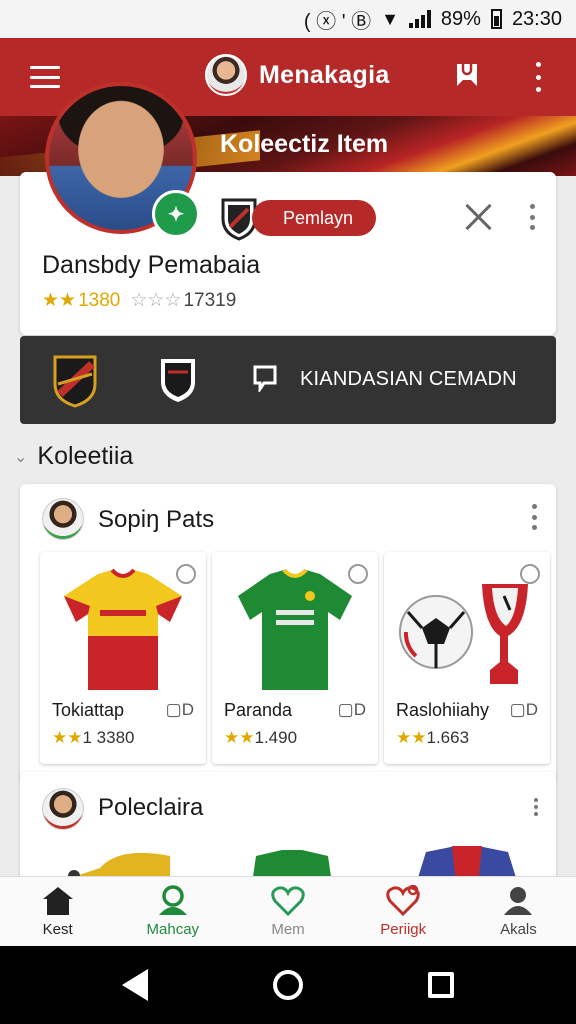  What do you see at coordinates (288, 19) in the screenshot?
I see `status-bar: ( ⓧ ' Ⓑ ▼ 89% 23:30` at bounding box center [288, 19].